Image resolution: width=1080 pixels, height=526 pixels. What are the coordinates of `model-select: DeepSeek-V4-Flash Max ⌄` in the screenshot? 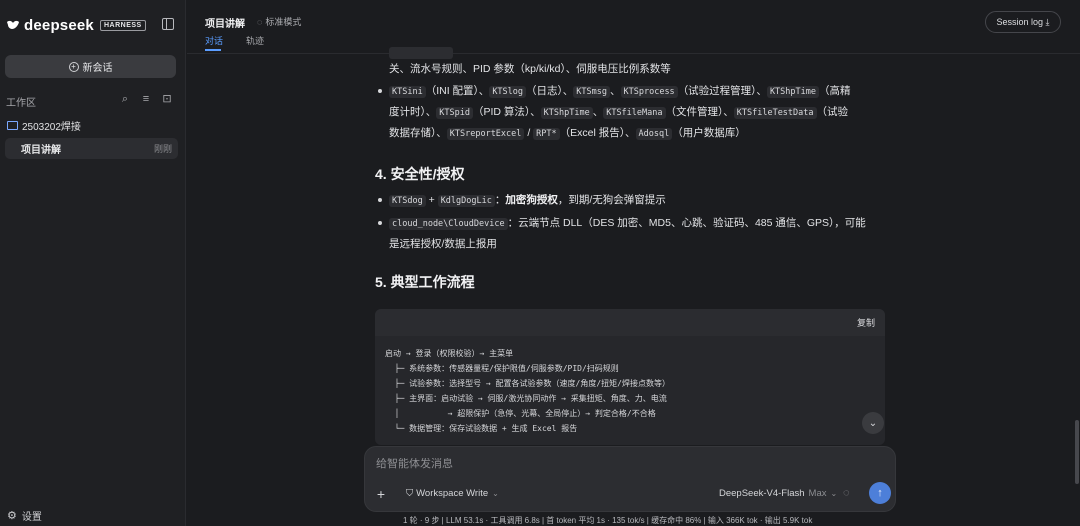 It's located at (778, 493).